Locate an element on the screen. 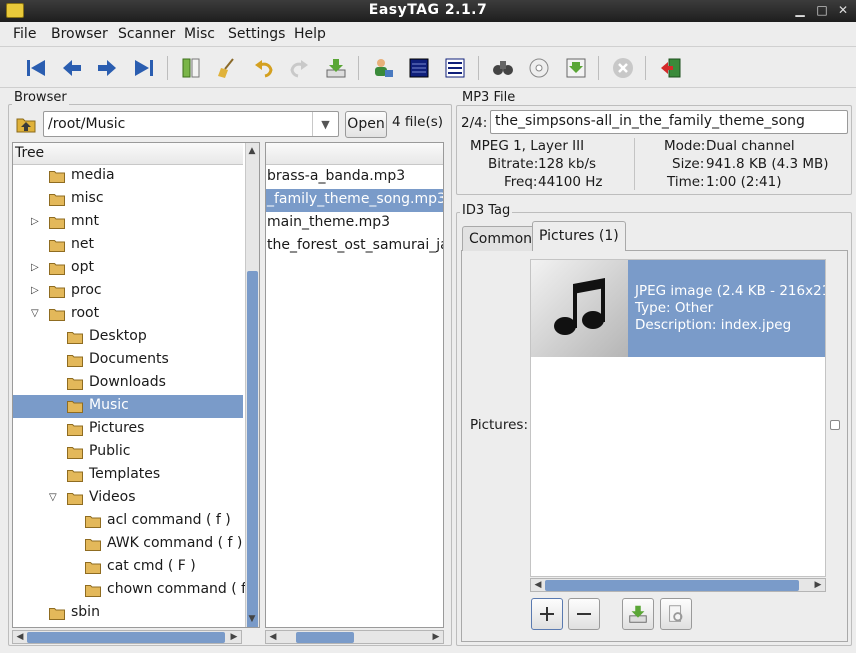  tree-vertical-scrollbar: ▲ ▼ is located at coordinates (252, 385).